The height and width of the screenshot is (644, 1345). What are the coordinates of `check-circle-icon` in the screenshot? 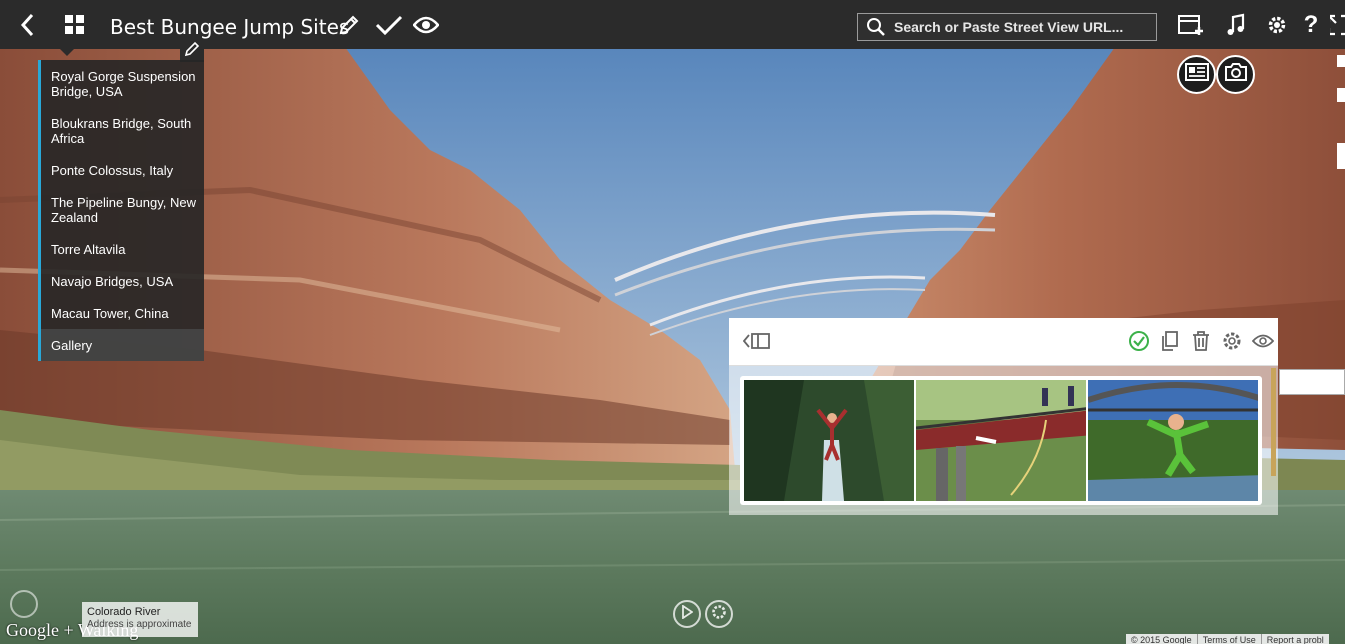 It's located at (1139, 343).